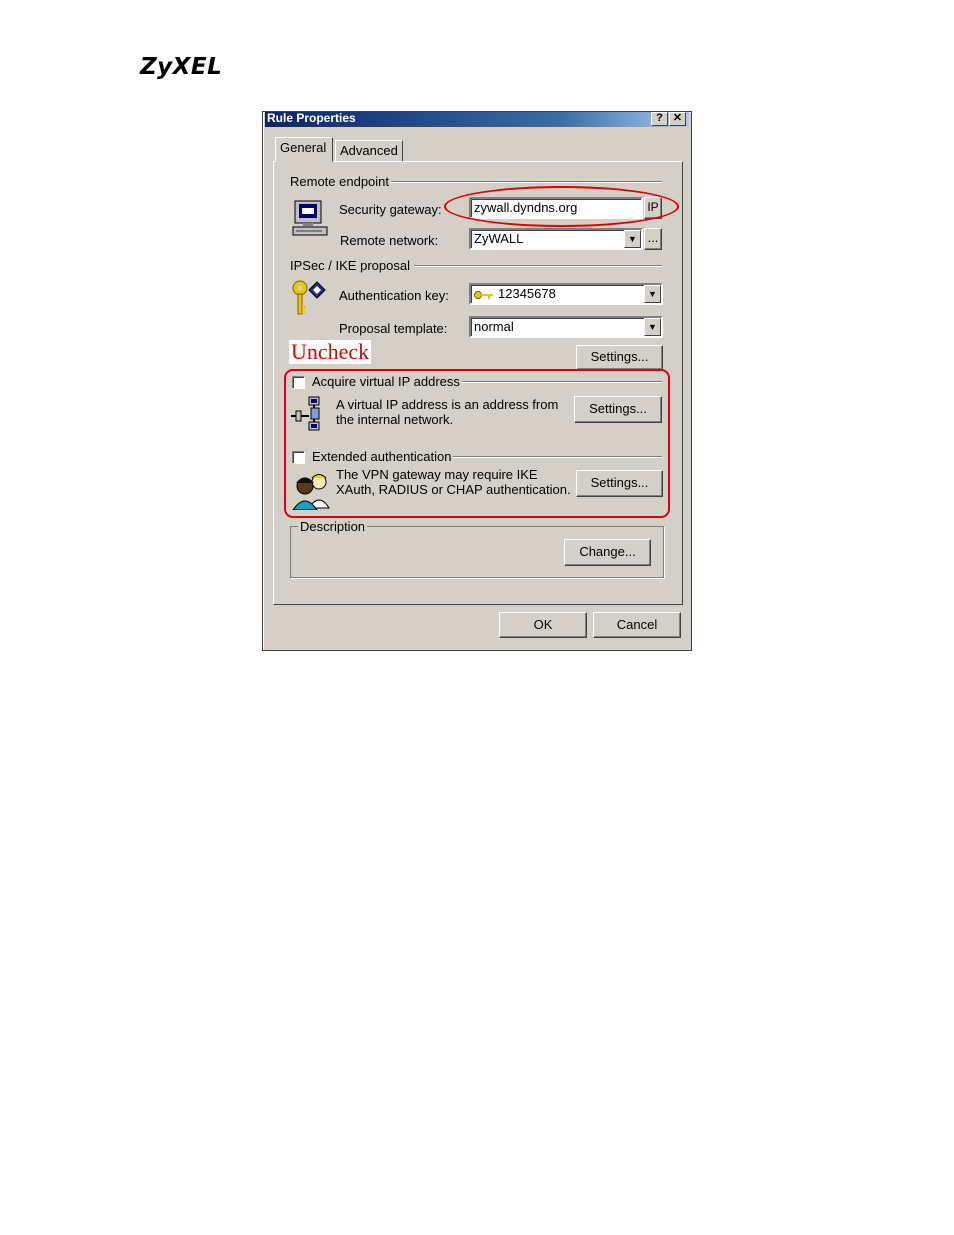  What do you see at coordinates (659, 119) in the screenshot?
I see `help-button: ?` at bounding box center [659, 119].